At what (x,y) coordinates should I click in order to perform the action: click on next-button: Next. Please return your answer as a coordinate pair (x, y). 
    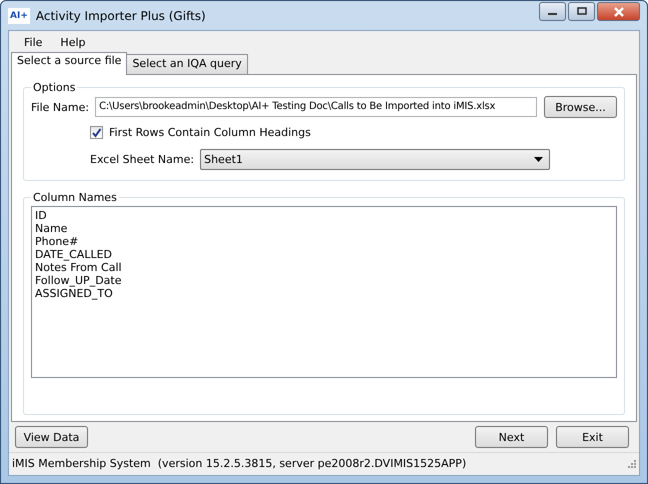
    Looking at the image, I should click on (511, 437).